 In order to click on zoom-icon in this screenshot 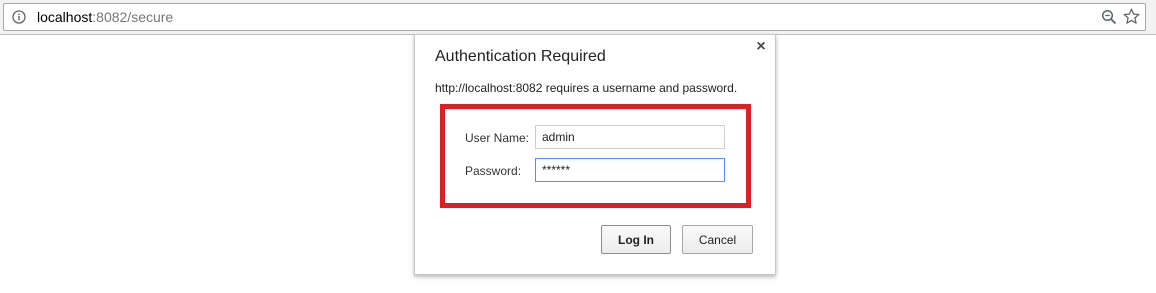, I will do `click(1109, 17)`.